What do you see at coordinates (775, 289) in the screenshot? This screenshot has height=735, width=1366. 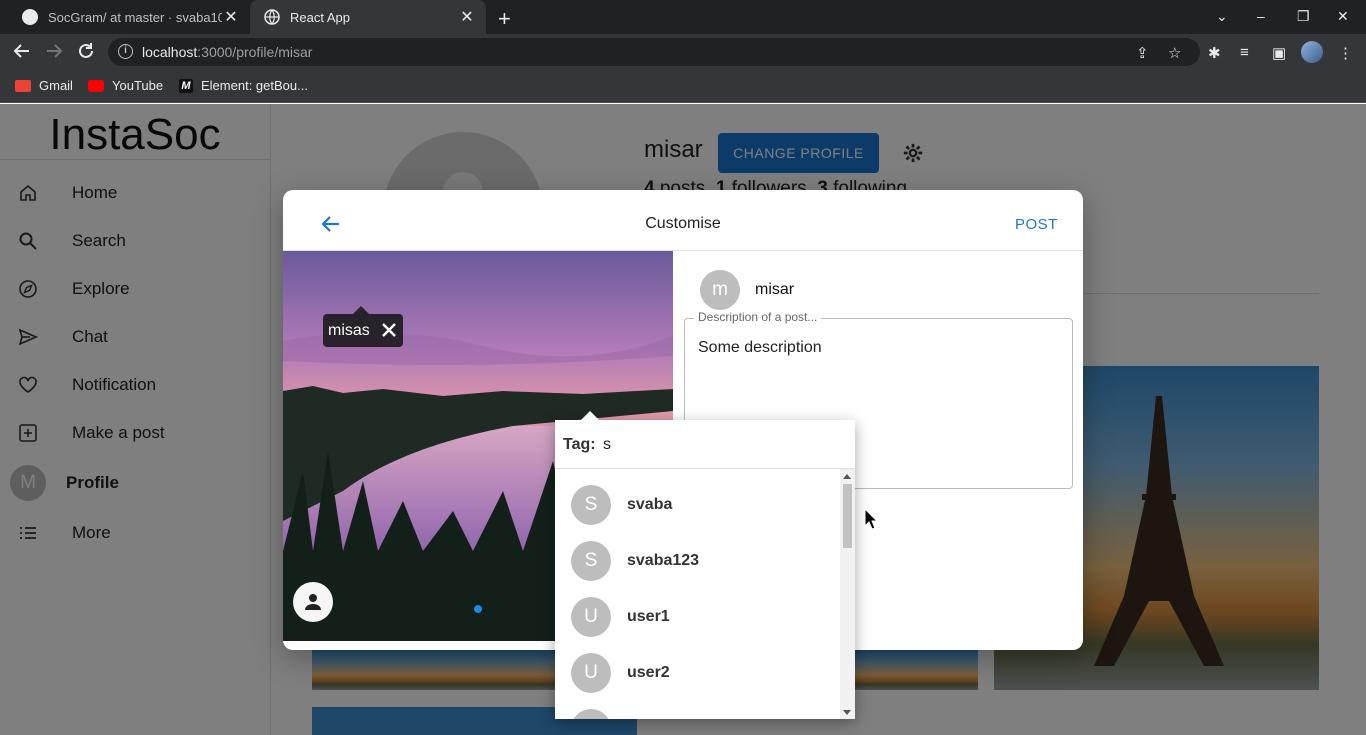 I see `username: misar` at bounding box center [775, 289].